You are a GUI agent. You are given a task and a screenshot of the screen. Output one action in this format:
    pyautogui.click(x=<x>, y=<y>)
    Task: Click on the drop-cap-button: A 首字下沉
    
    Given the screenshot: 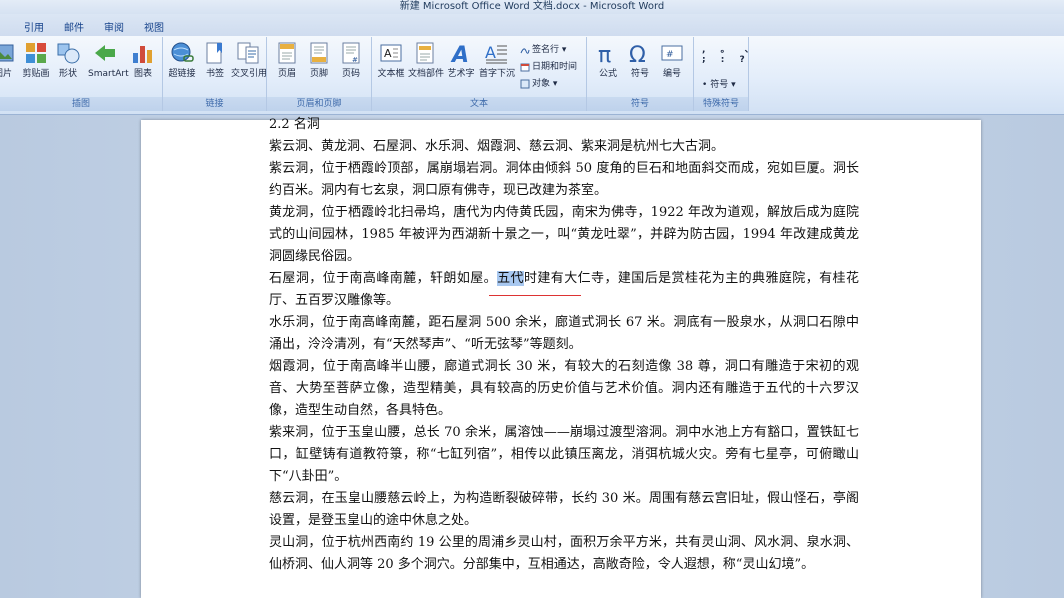 What is the action you would take?
    pyautogui.click(x=497, y=67)
    